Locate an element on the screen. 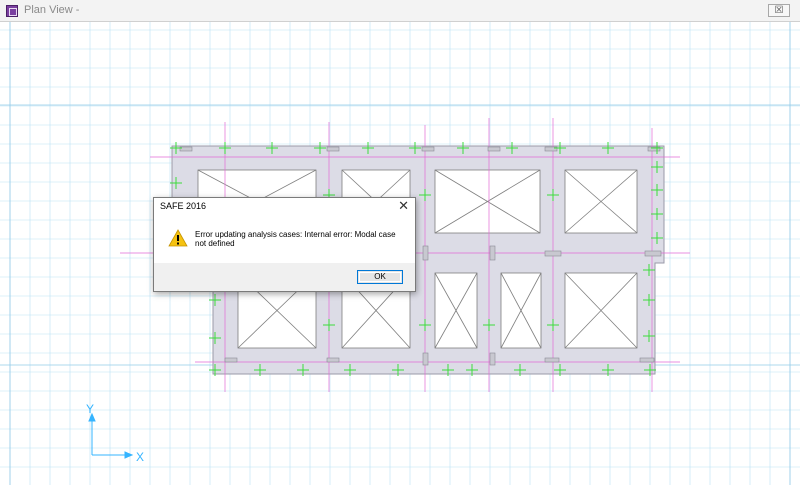 This screenshot has height=485, width=800. window-titlebar: Plan View - ☒ is located at coordinates (400, 11).